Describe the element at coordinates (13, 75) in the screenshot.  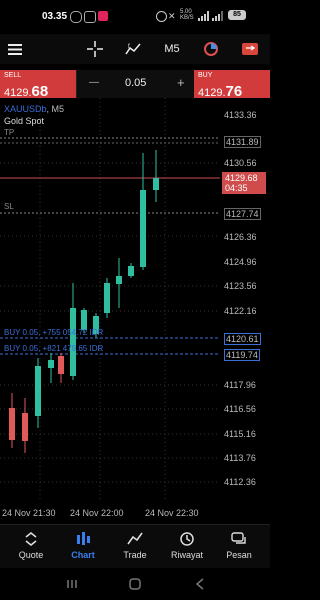
I see `sell-label: SELL` at that location.